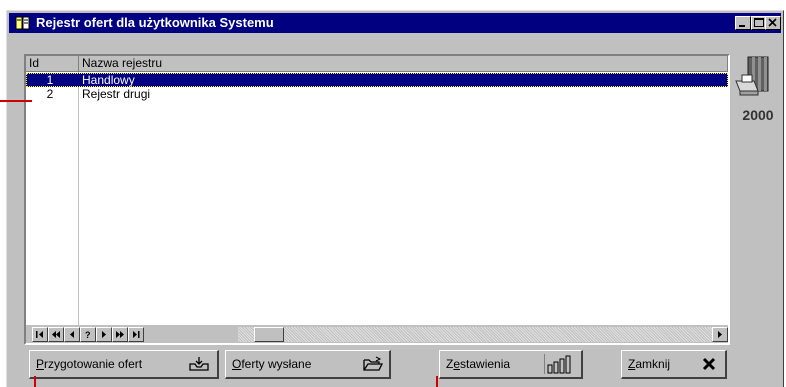 Image resolution: width=786 pixels, height=387 pixels. Describe the element at coordinates (89, 364) in the screenshot. I see `prepare-offers-label: Przygotowanie ofert` at that location.